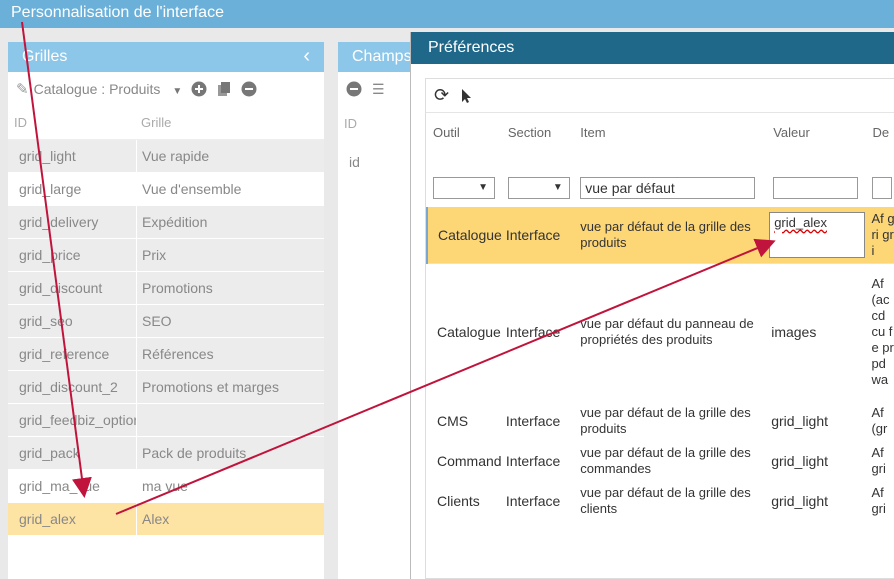 This screenshot has height=579, width=894. What do you see at coordinates (22, 89) in the screenshot?
I see `edit-icon: ✎` at bounding box center [22, 89].